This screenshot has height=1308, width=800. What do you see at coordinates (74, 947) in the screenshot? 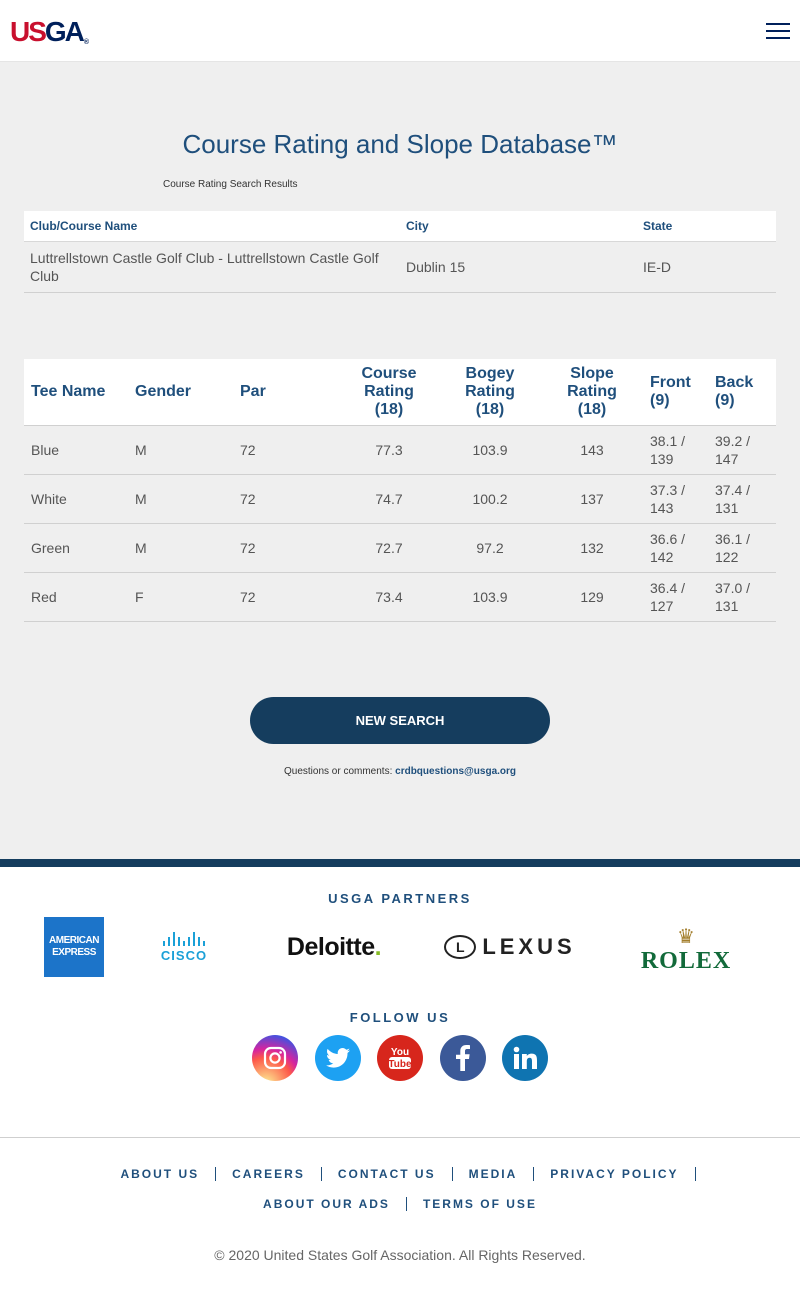
I see `american-express-logo: AMERICAN EXPRESS` at bounding box center [74, 947].